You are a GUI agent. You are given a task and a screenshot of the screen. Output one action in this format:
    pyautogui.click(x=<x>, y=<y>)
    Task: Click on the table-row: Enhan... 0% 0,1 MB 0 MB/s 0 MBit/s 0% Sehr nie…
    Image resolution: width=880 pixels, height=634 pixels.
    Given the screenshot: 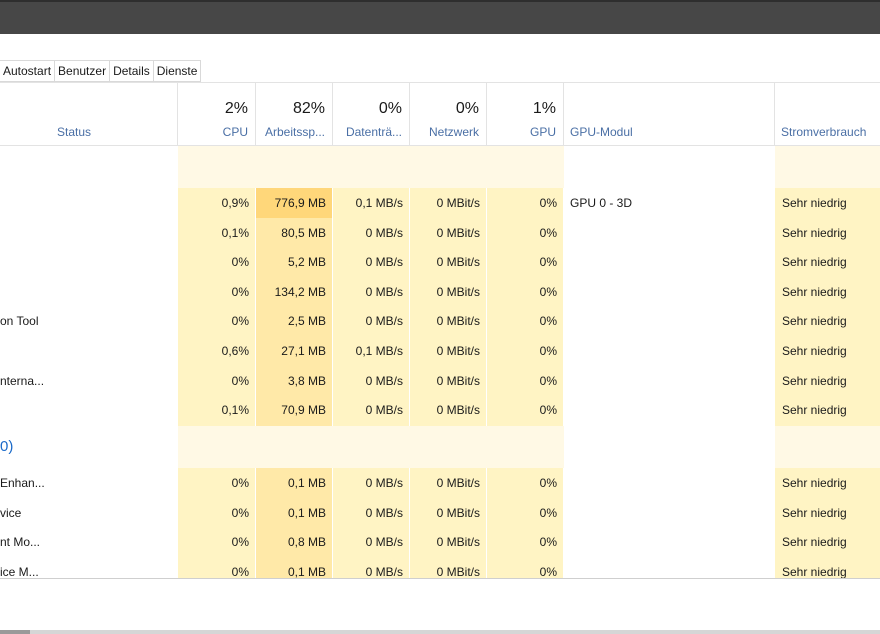 What is the action you would take?
    pyautogui.click(x=440, y=483)
    